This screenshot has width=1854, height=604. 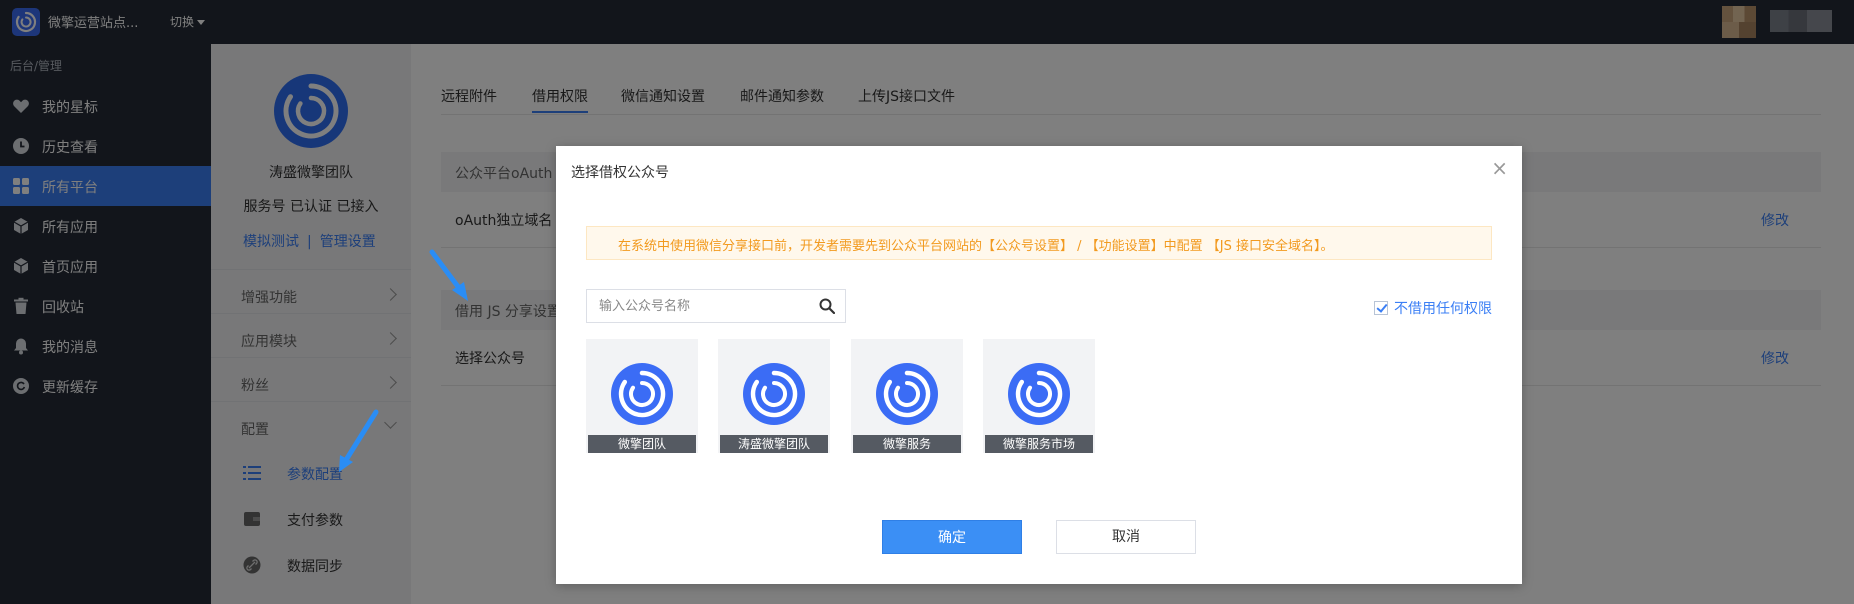 I want to click on checkbox-checked-icon, so click(x=1381, y=308).